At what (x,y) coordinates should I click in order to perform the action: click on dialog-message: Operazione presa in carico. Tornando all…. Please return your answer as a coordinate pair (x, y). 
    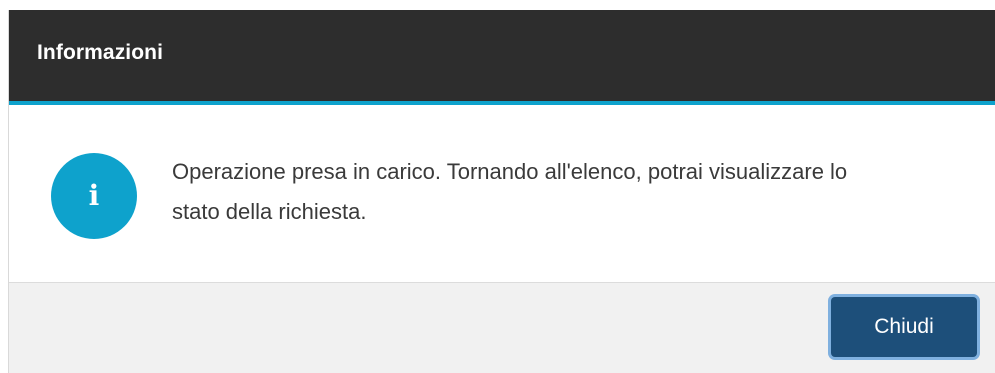
    Looking at the image, I should click on (510, 191).